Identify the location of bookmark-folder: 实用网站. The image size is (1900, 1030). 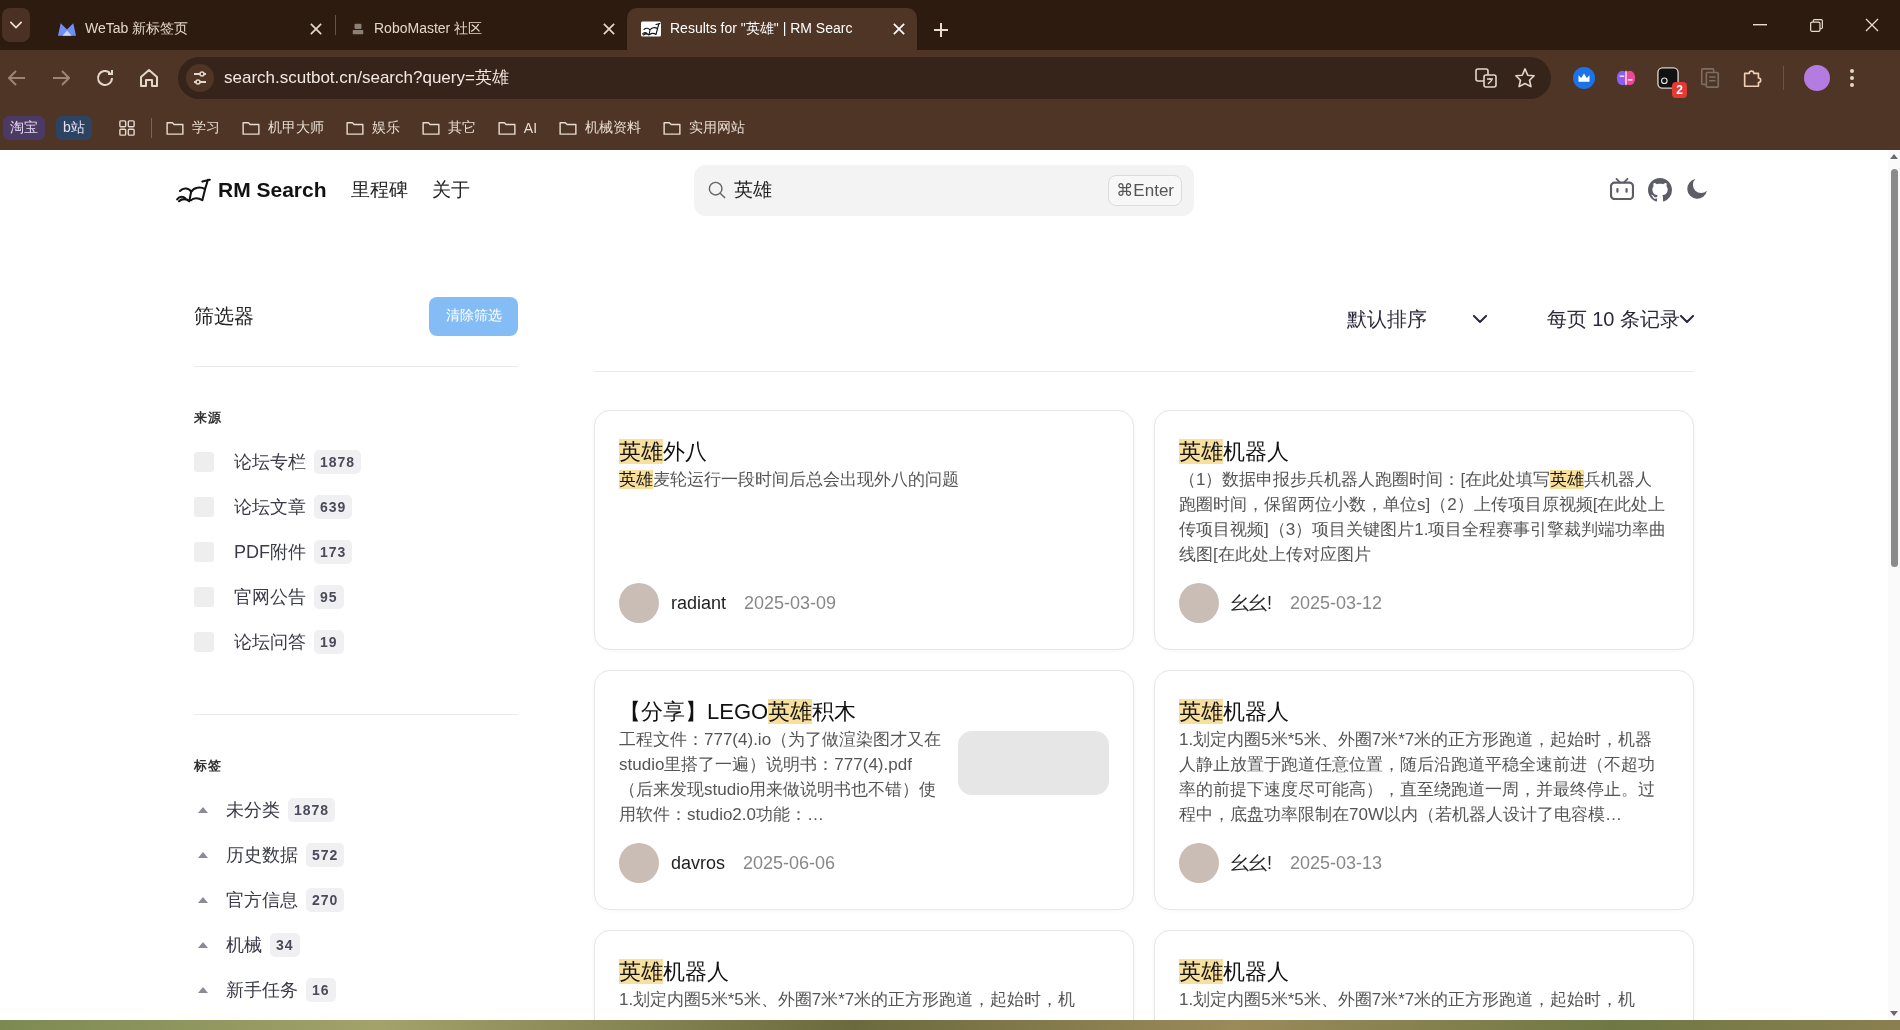
(704, 127).